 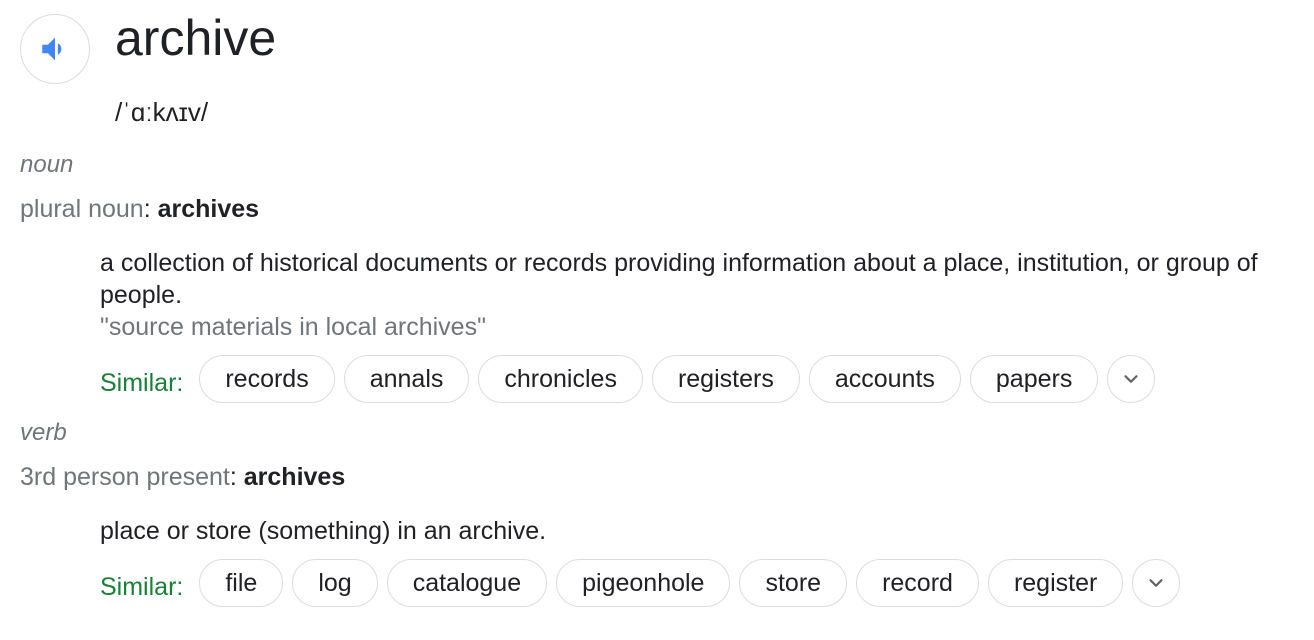 I want to click on similar-chip-store: store, so click(x=793, y=583).